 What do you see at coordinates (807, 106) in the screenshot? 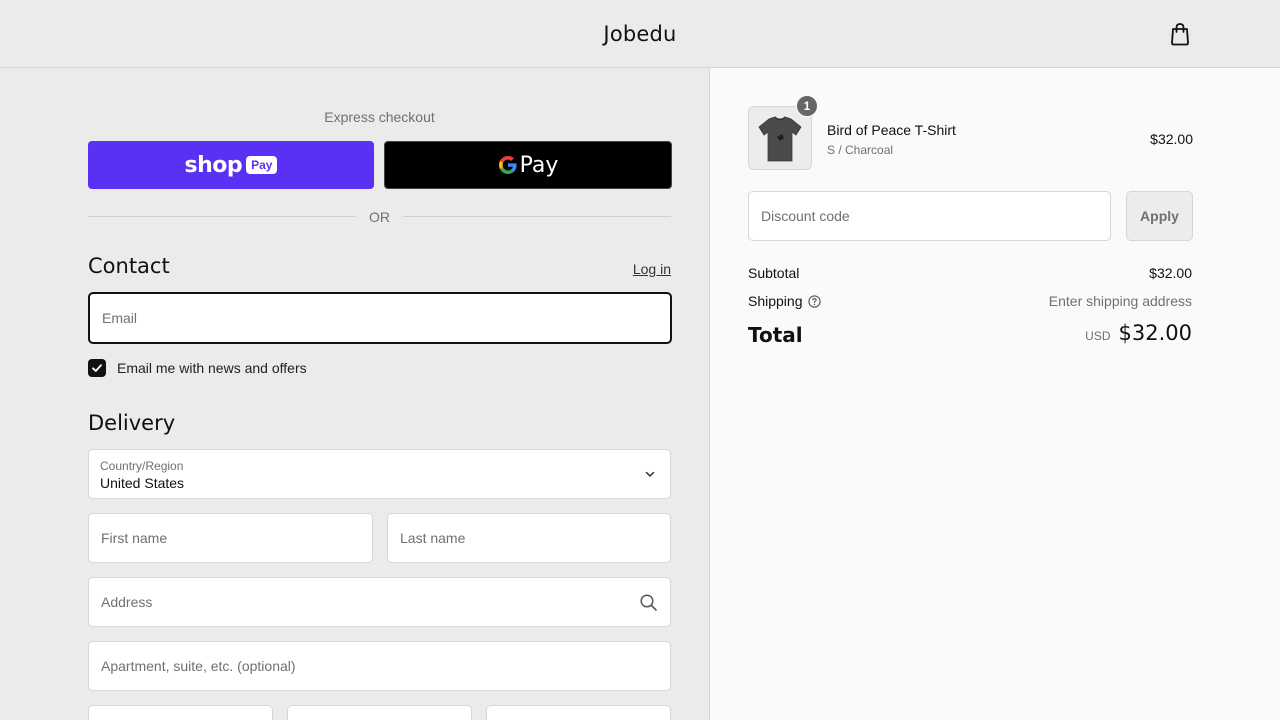
I see `quantity-badge: 1` at bounding box center [807, 106].